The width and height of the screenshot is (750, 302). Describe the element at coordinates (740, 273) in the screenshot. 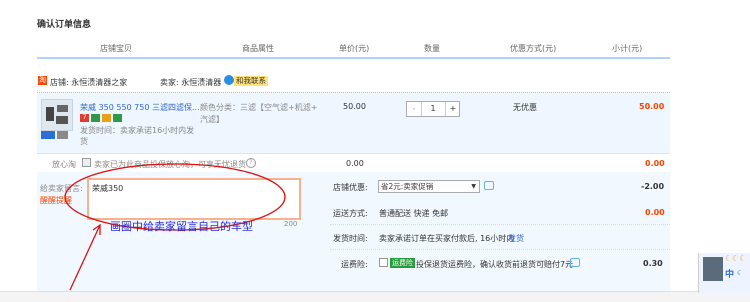

I see `ime-moon-icon: ☾` at that location.